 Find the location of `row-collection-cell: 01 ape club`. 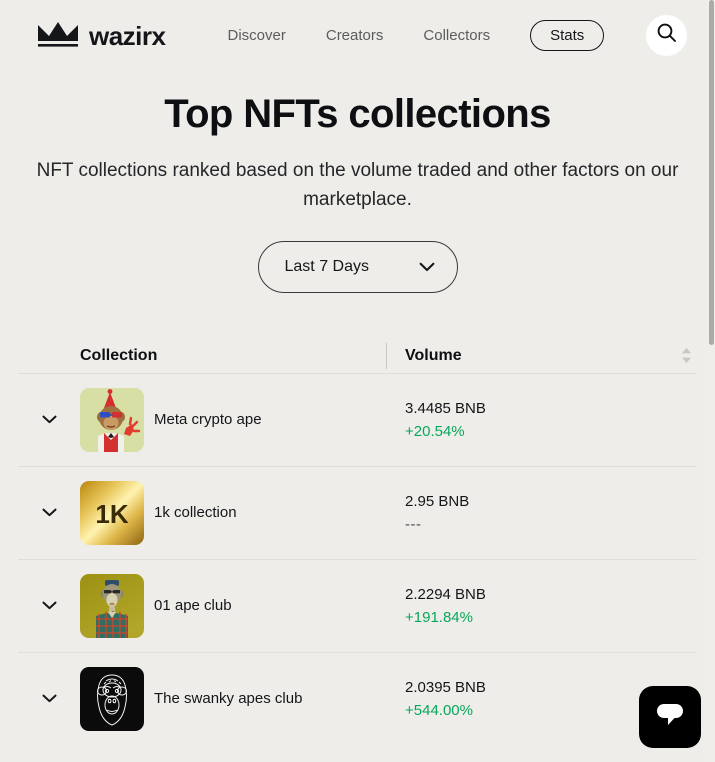

row-collection-cell: 01 ape club is located at coordinates (233, 605).